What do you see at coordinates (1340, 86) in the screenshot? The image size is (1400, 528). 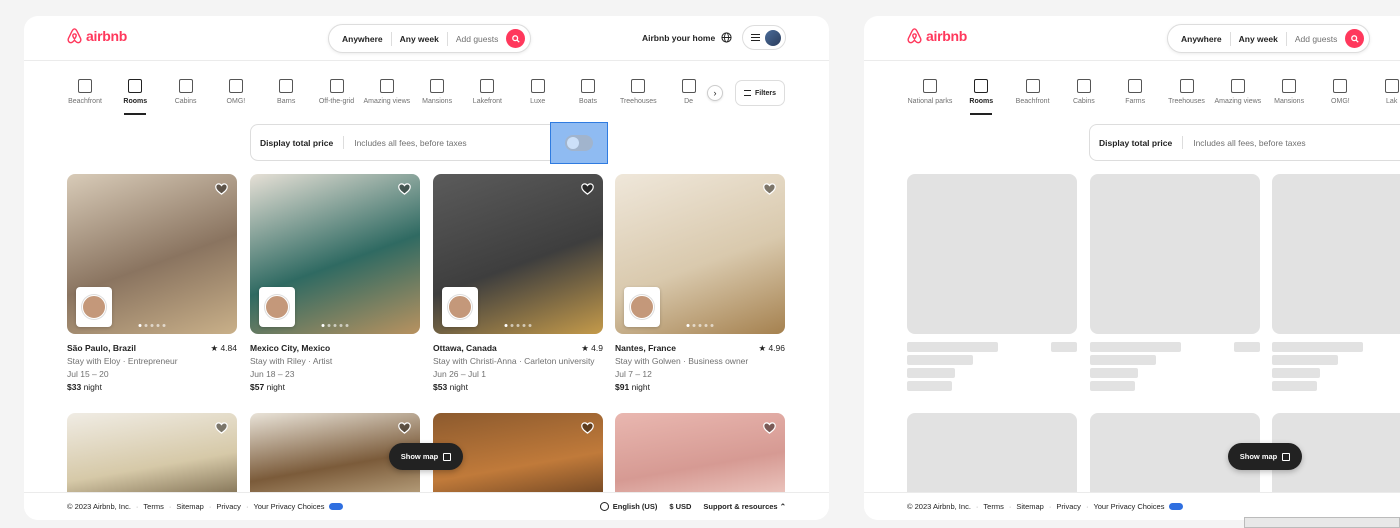 I see `omg-icon` at bounding box center [1340, 86].